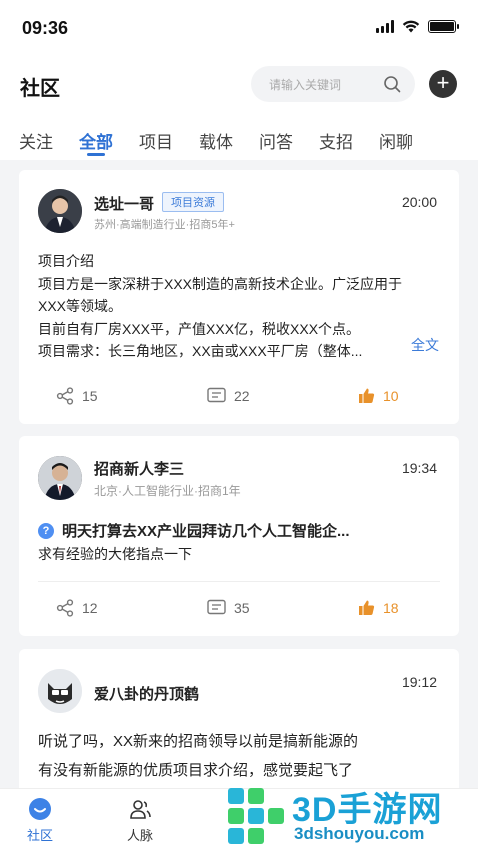 The height and width of the screenshot is (850, 478). Describe the element at coordinates (289, 135) in the screenshot. I see `tab-qa: 问答` at that location.